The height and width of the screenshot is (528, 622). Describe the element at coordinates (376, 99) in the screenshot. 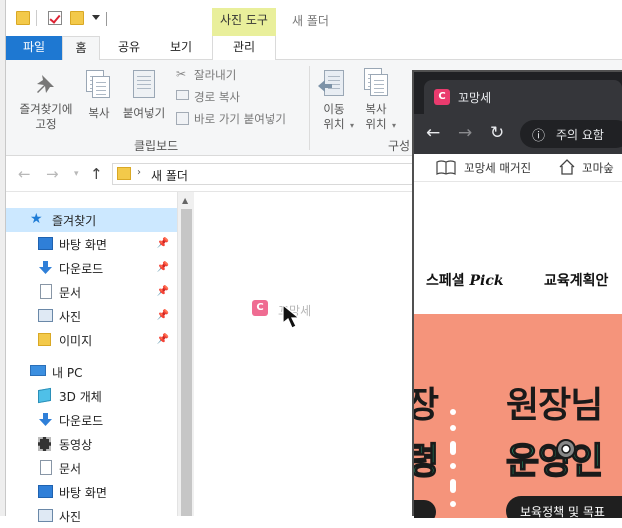

I see `copy-to-button: 복사 위치 ▾` at that location.